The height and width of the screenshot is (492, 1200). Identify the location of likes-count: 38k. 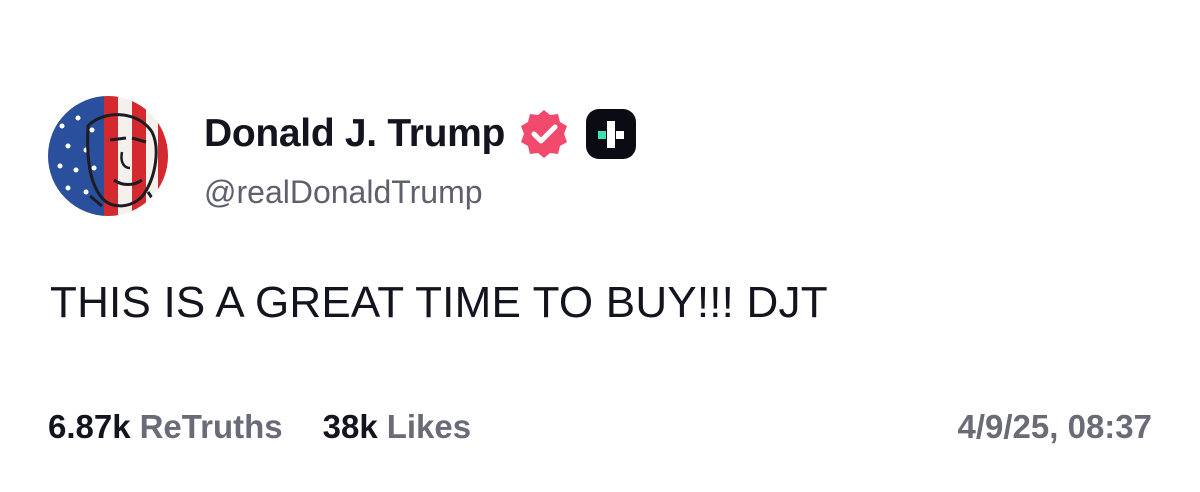
(350, 426).